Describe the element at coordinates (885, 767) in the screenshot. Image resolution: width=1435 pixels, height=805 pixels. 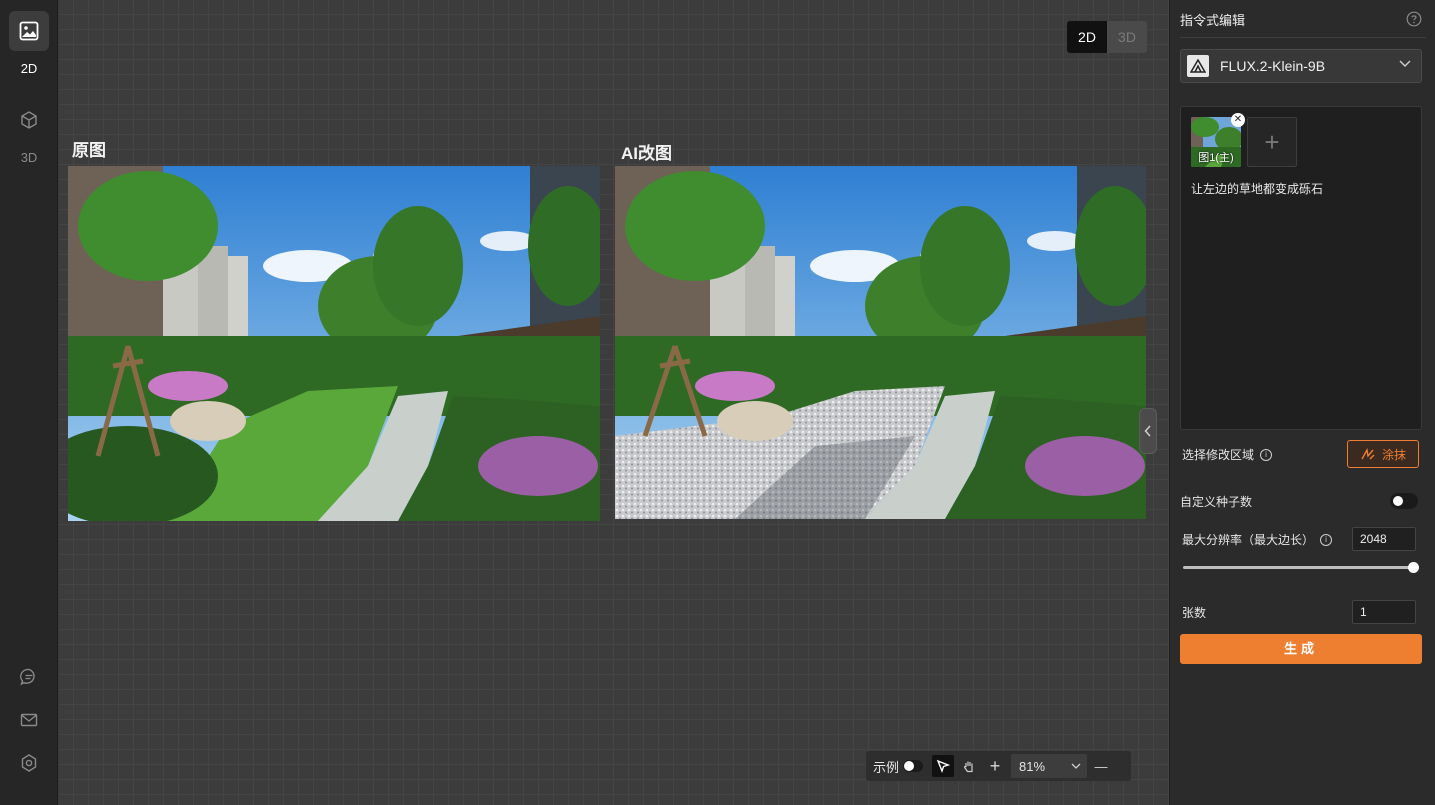
I see `example-label: 示例` at that location.